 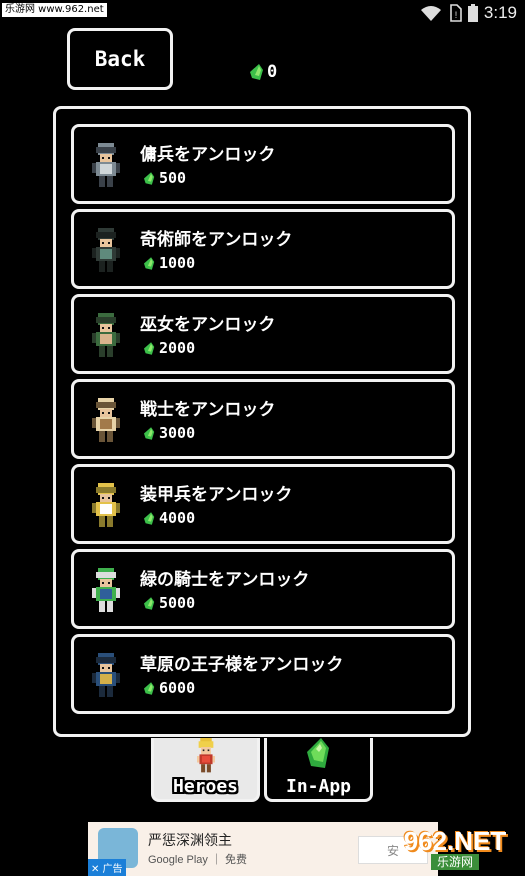 I want to click on hero-row: 奇術師をアンロック 1000, so click(x=263, y=249).